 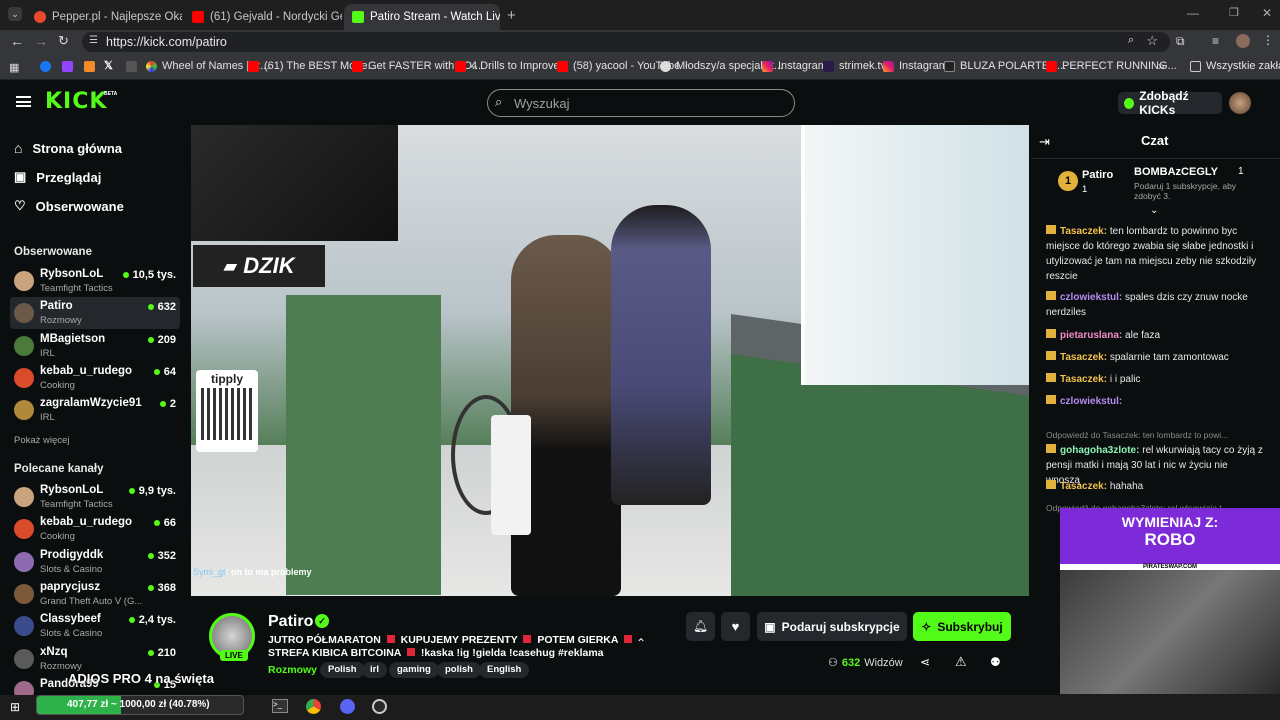 I want to click on reload-icon: ↻, so click(x=63, y=41).